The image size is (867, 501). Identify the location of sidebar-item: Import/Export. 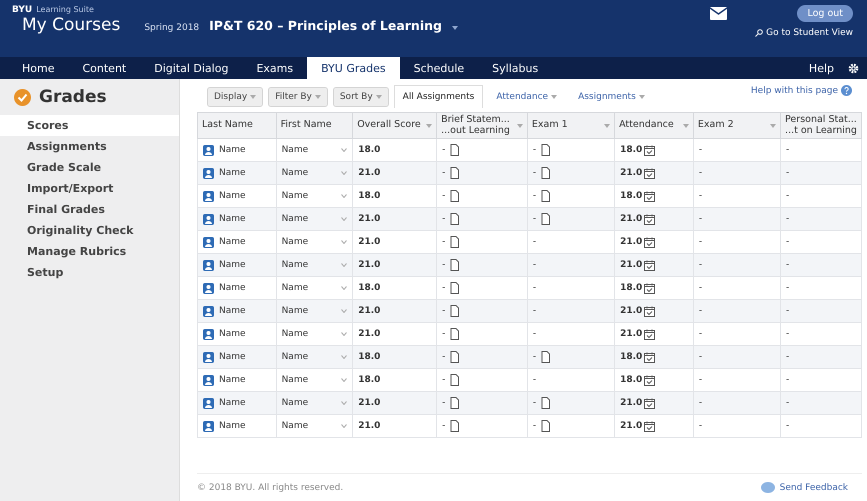
(89, 188).